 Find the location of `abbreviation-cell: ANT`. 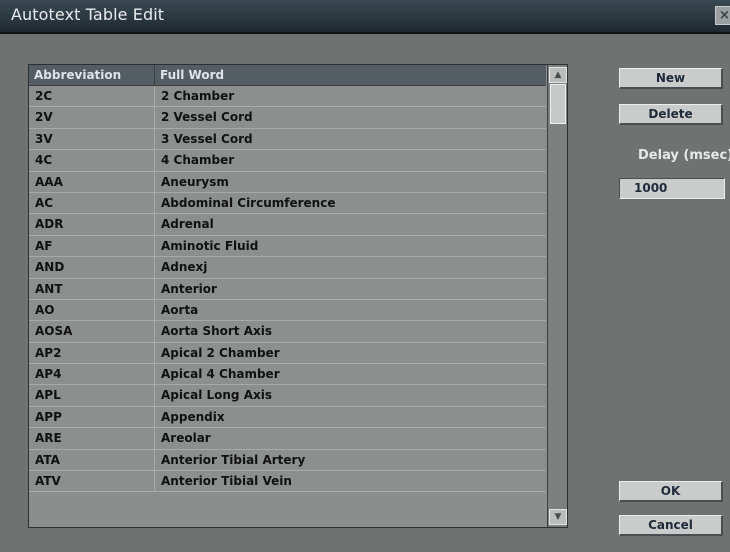

abbreviation-cell: ANT is located at coordinates (92, 288).